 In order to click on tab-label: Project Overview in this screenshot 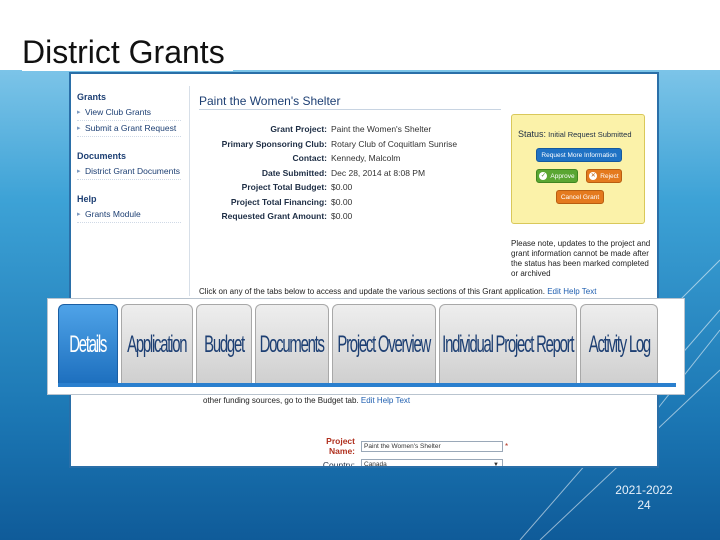, I will do `click(384, 344)`.